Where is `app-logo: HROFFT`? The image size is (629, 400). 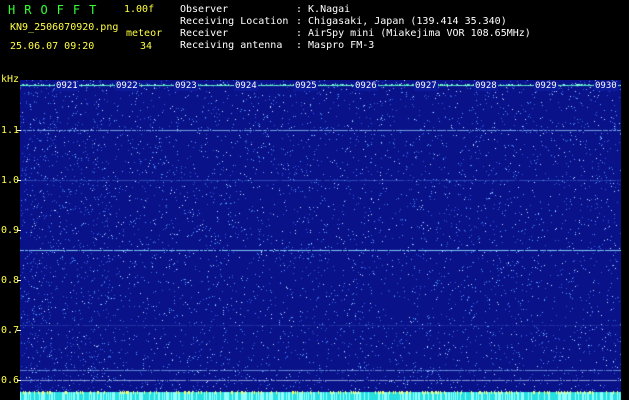 app-logo: HROFFT is located at coordinates (57, 10).